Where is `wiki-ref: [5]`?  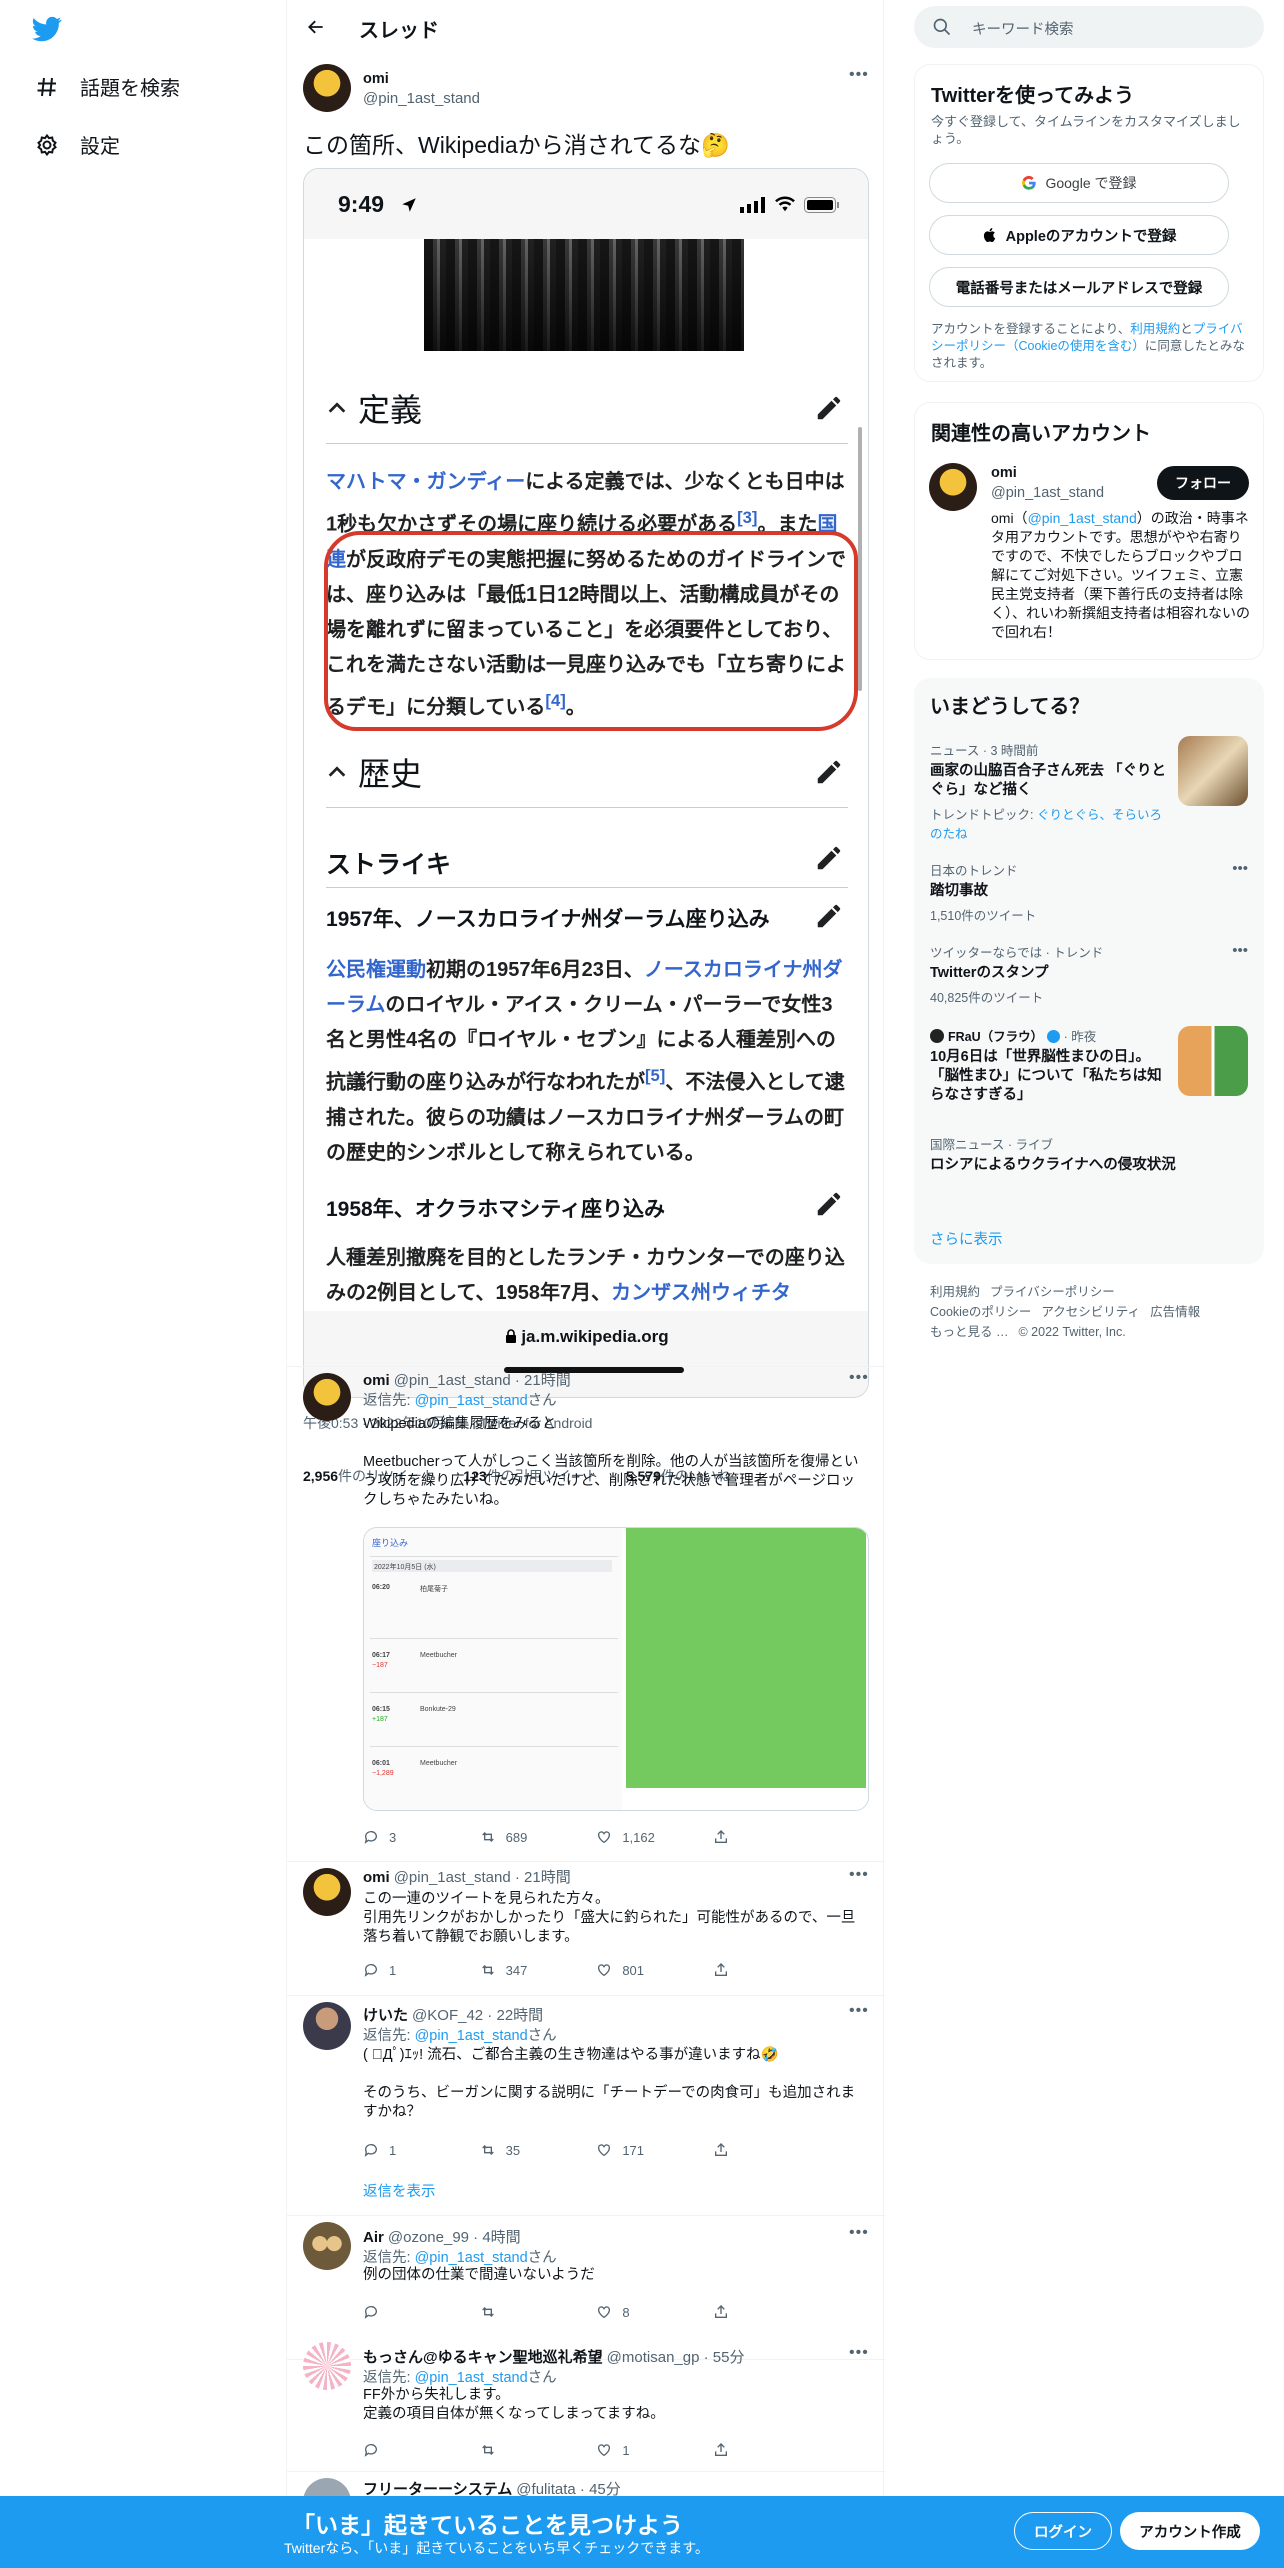
wiki-ref: [5] is located at coordinates (655, 1075).